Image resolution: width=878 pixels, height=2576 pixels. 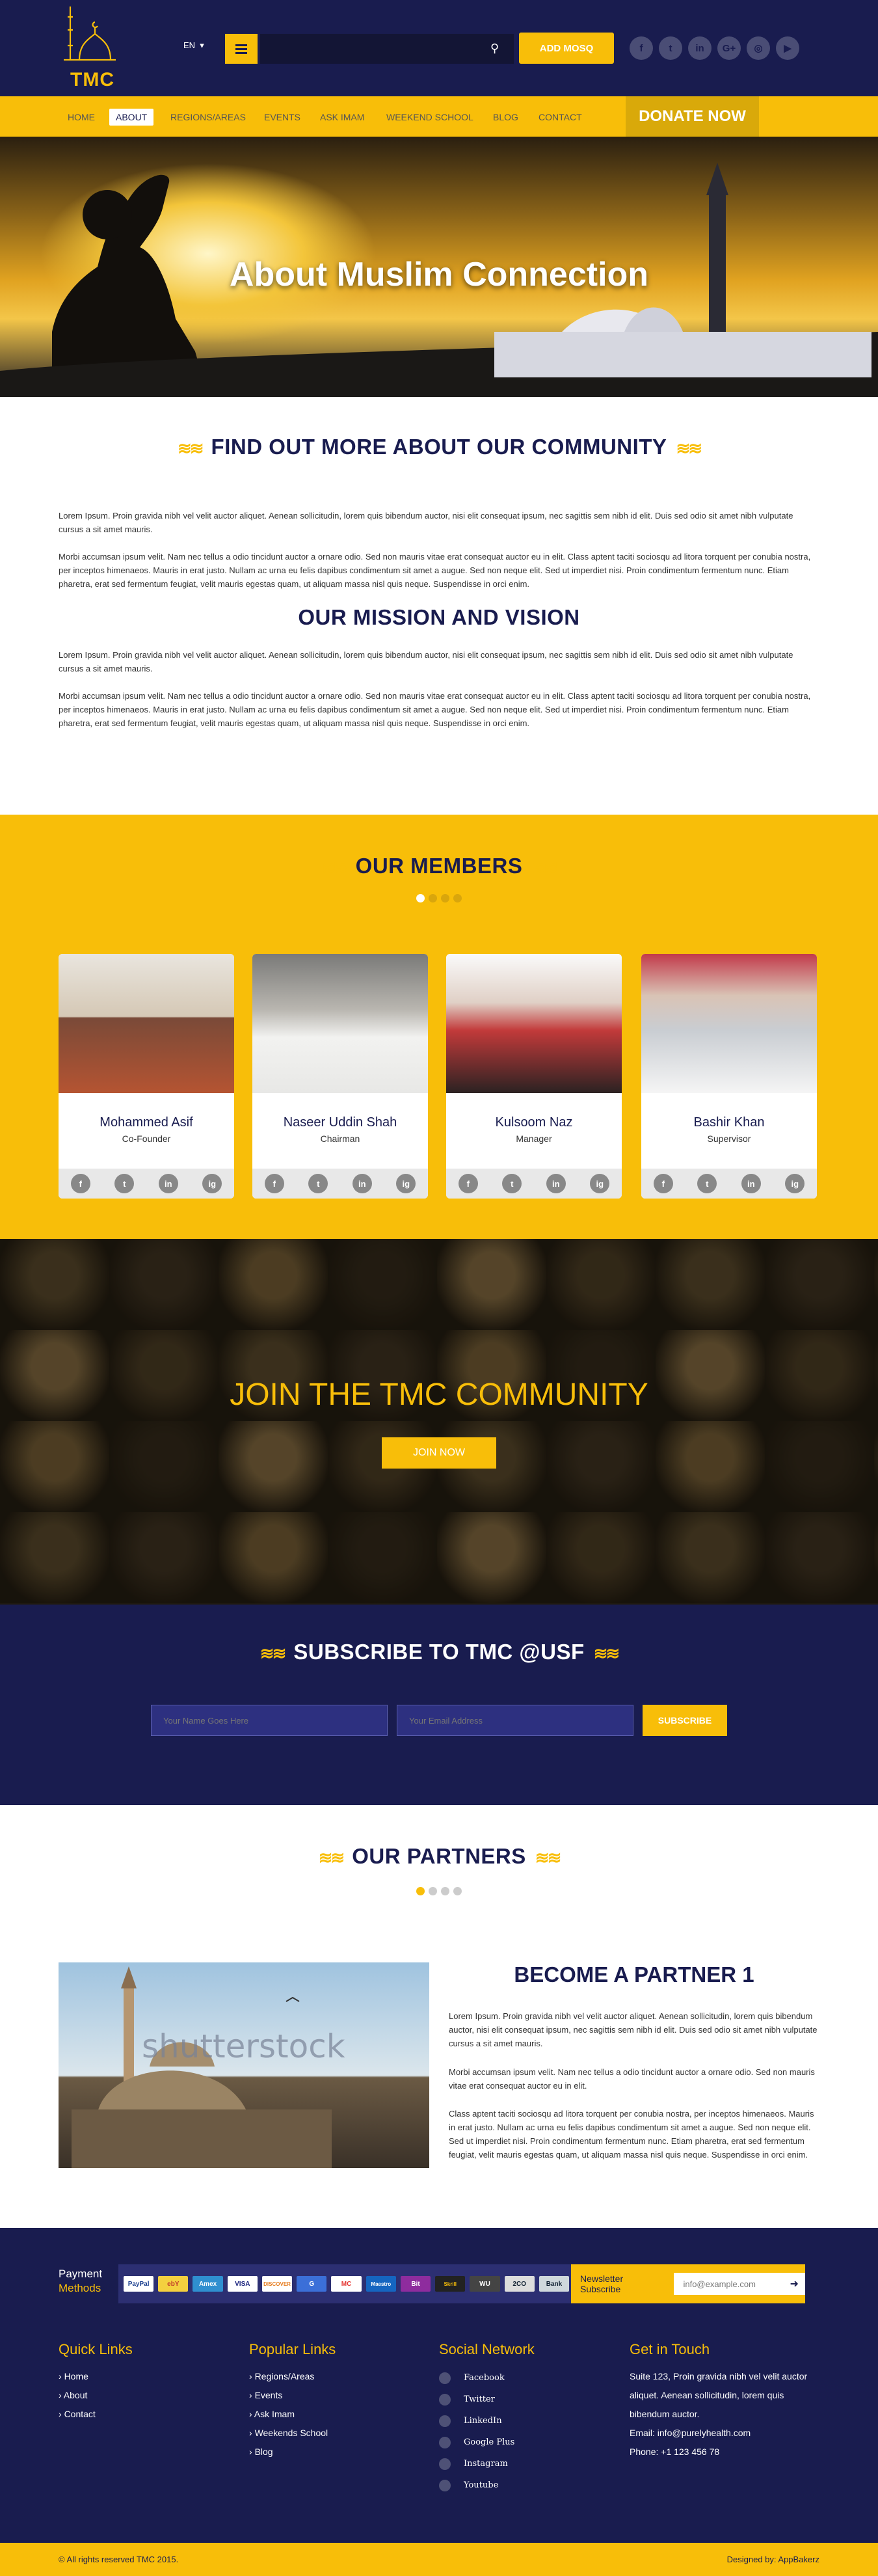 What do you see at coordinates (566, 48) in the screenshot?
I see `add-mosq-button: ADD MOSQ` at bounding box center [566, 48].